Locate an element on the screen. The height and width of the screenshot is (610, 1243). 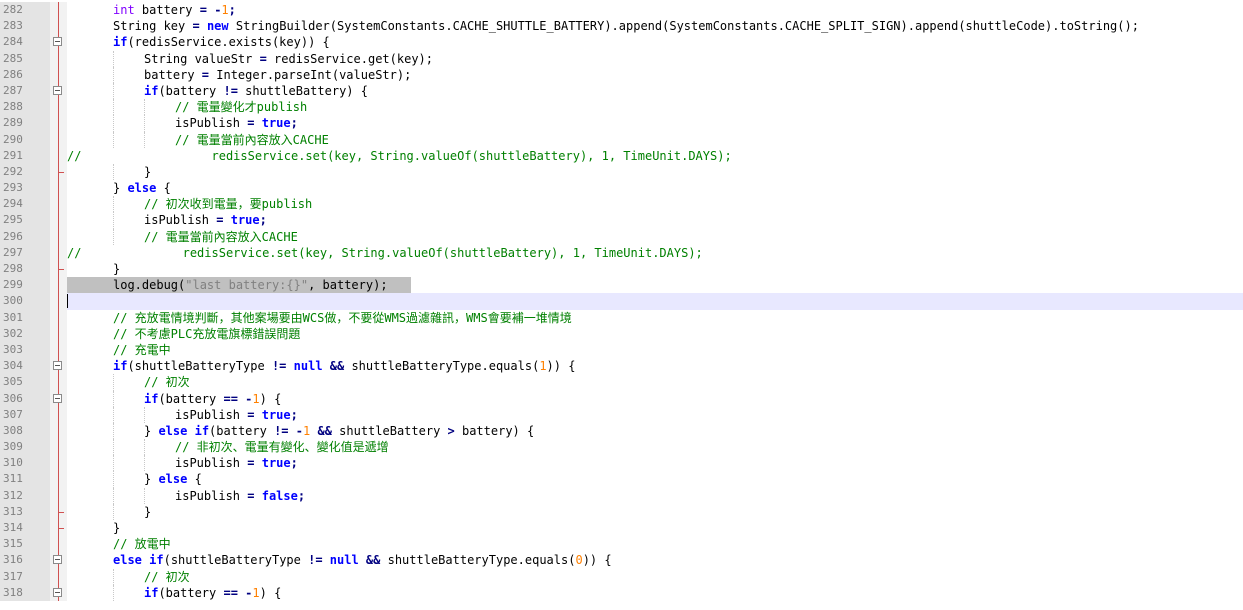
code-line: 293} else { is located at coordinates (621, 188).